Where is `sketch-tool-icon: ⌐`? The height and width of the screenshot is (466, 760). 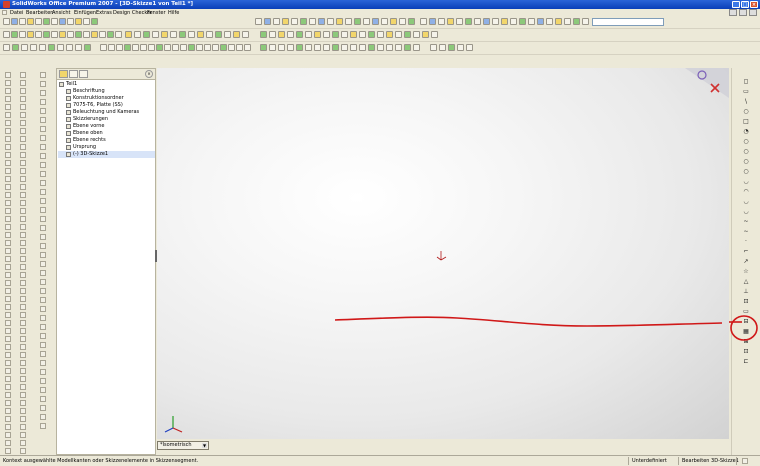 sketch-tool-icon: ⌐ is located at coordinates (746, 251).